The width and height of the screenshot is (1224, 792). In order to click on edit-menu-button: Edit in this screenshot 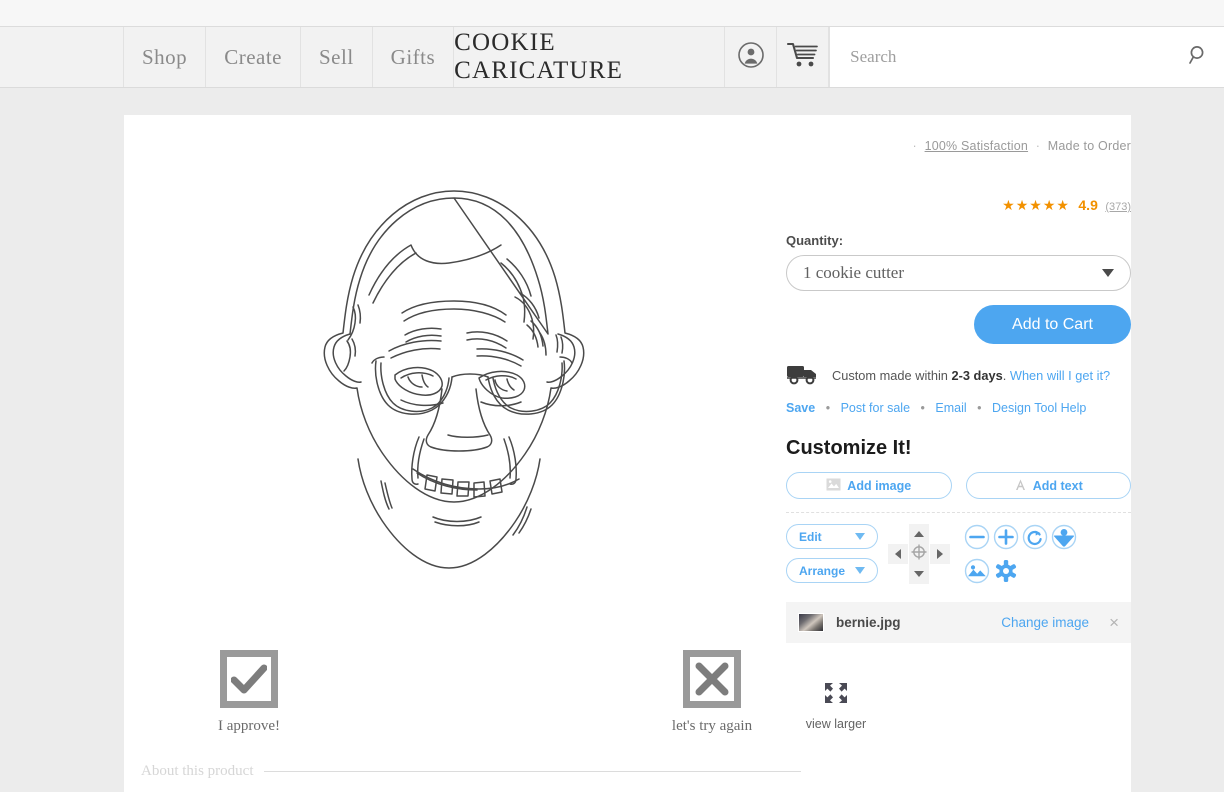, I will do `click(832, 536)`.